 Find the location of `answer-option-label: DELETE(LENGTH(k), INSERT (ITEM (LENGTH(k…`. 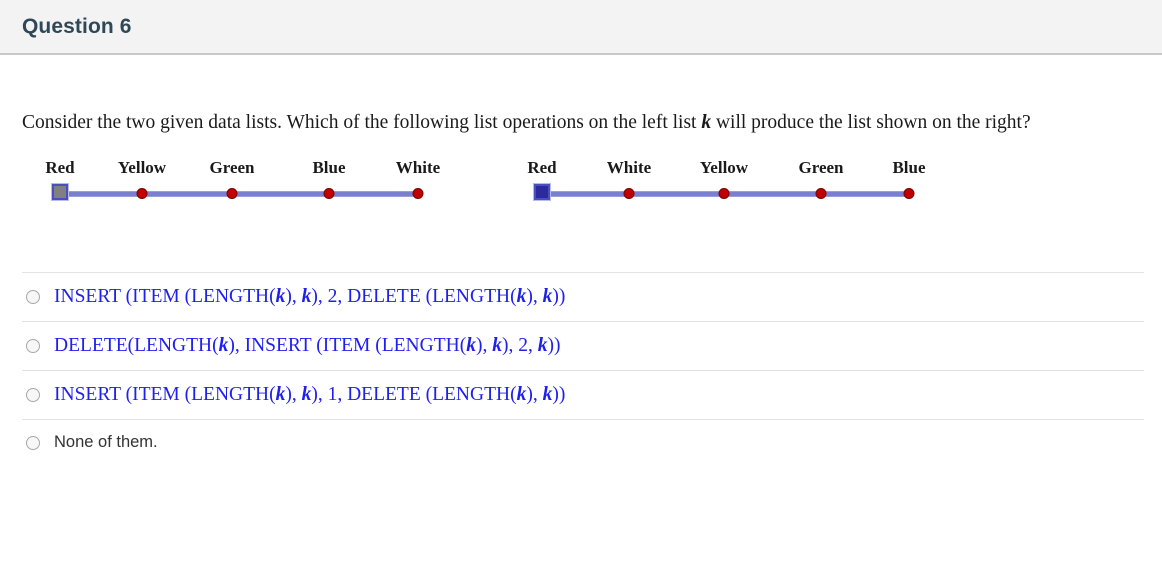

answer-option-label: DELETE(LENGTH(k), INSERT (ITEM (LENGTH(k… is located at coordinates (307, 346).